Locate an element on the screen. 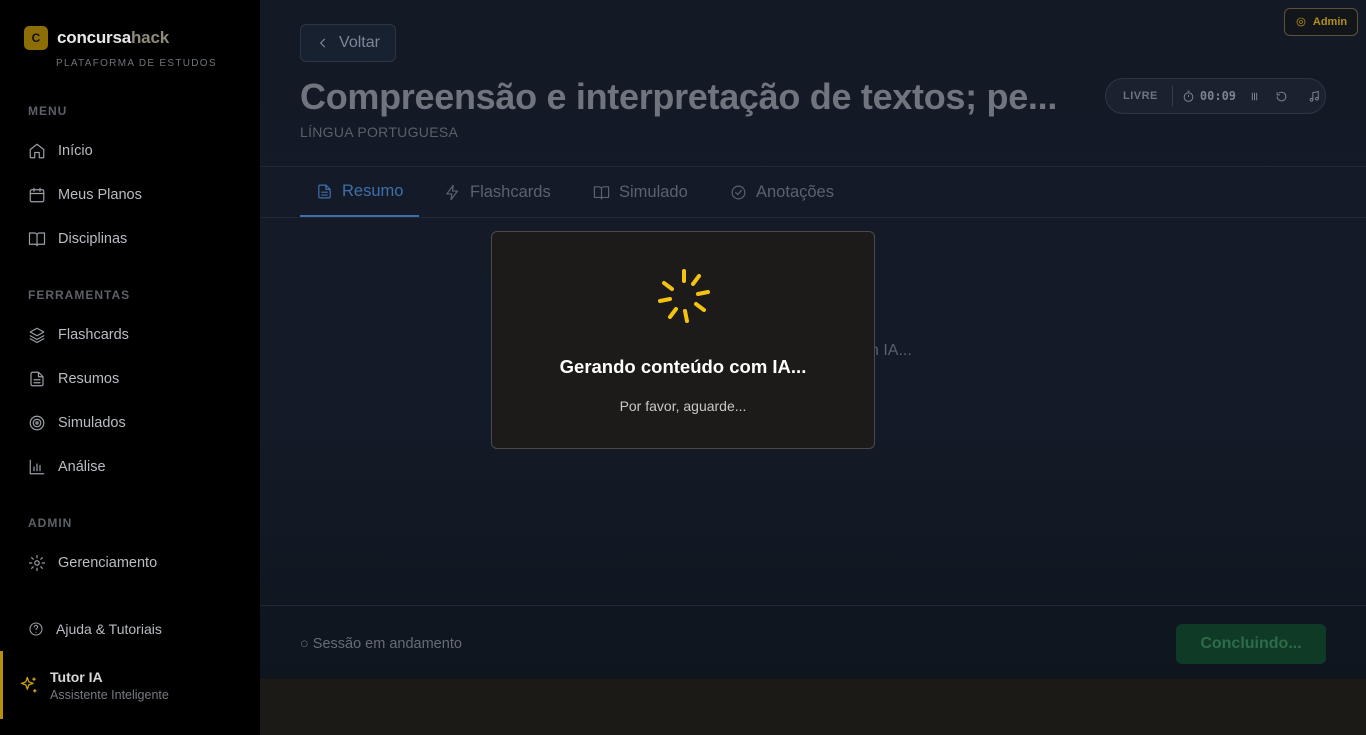 This screenshot has height=735, width=1366. admin-button: Admin is located at coordinates (1321, 22).